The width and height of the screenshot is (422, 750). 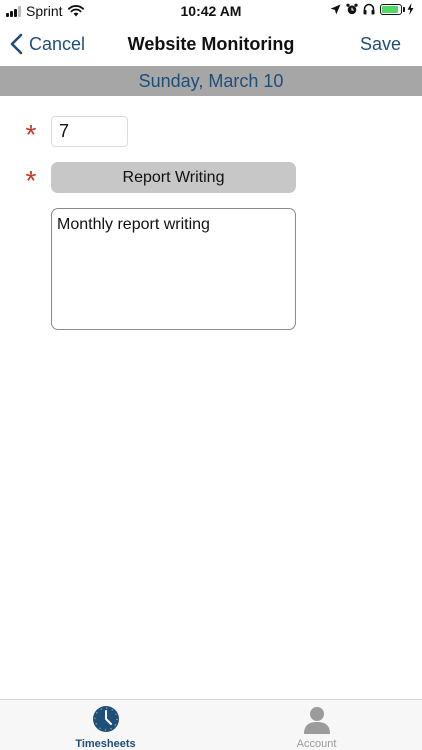 I want to click on charging-bolt-icon, so click(x=410, y=9).